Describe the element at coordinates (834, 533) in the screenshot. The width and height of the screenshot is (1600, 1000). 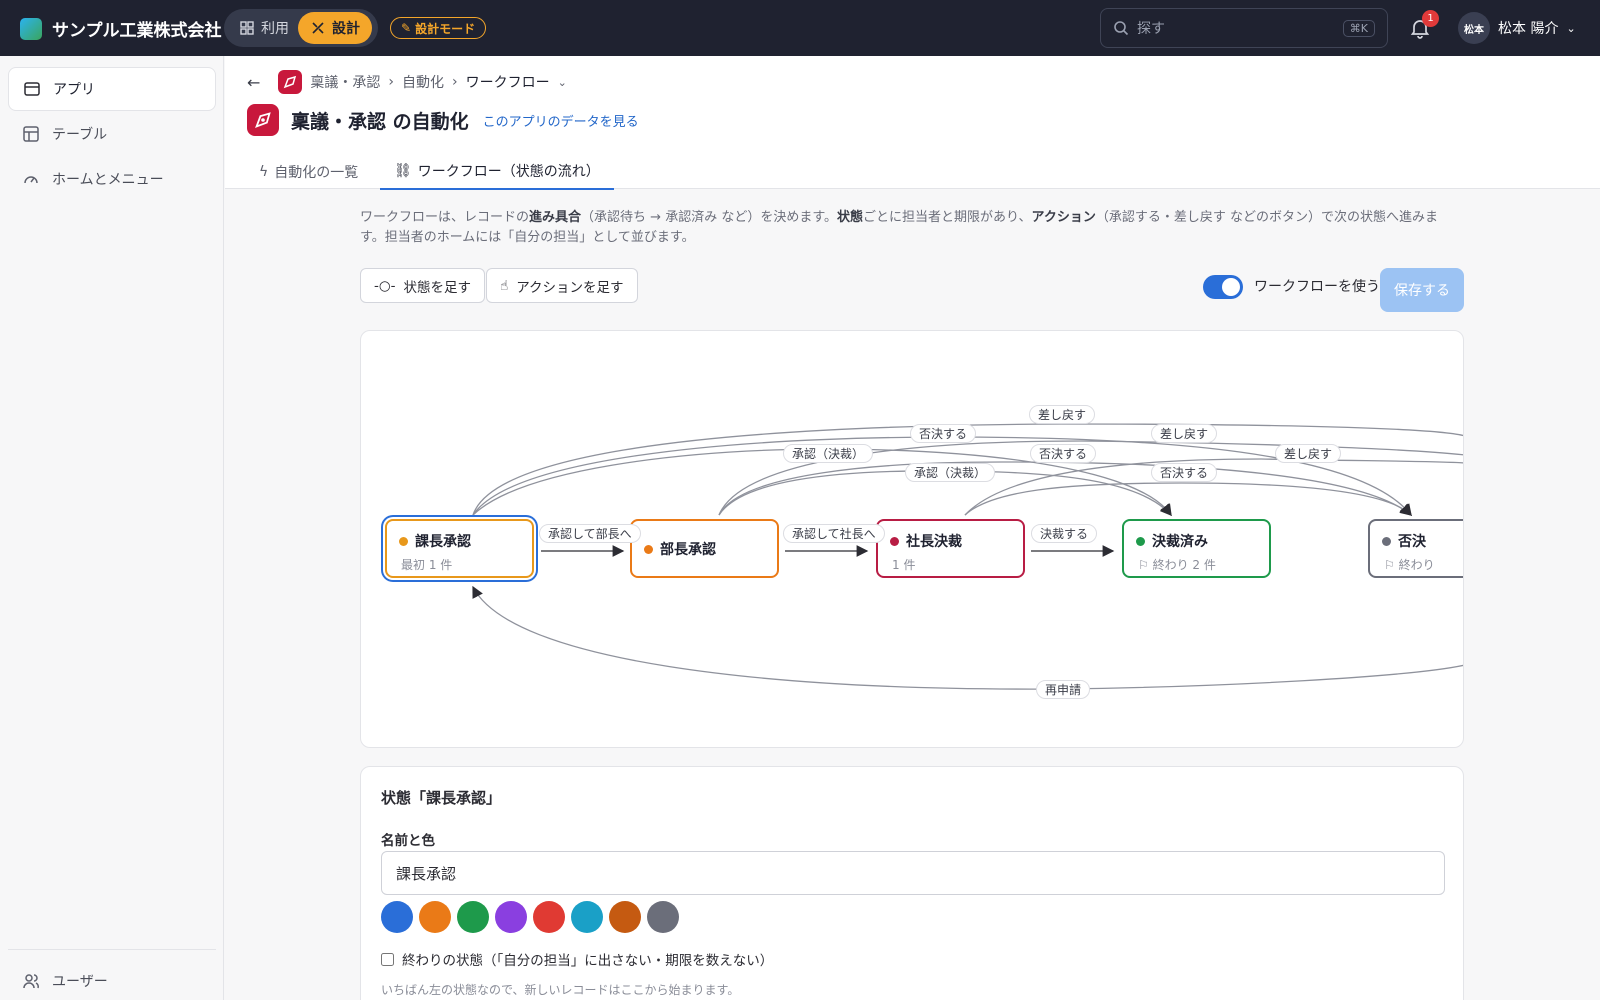
I see `action-label: 承認して社長へ` at that location.